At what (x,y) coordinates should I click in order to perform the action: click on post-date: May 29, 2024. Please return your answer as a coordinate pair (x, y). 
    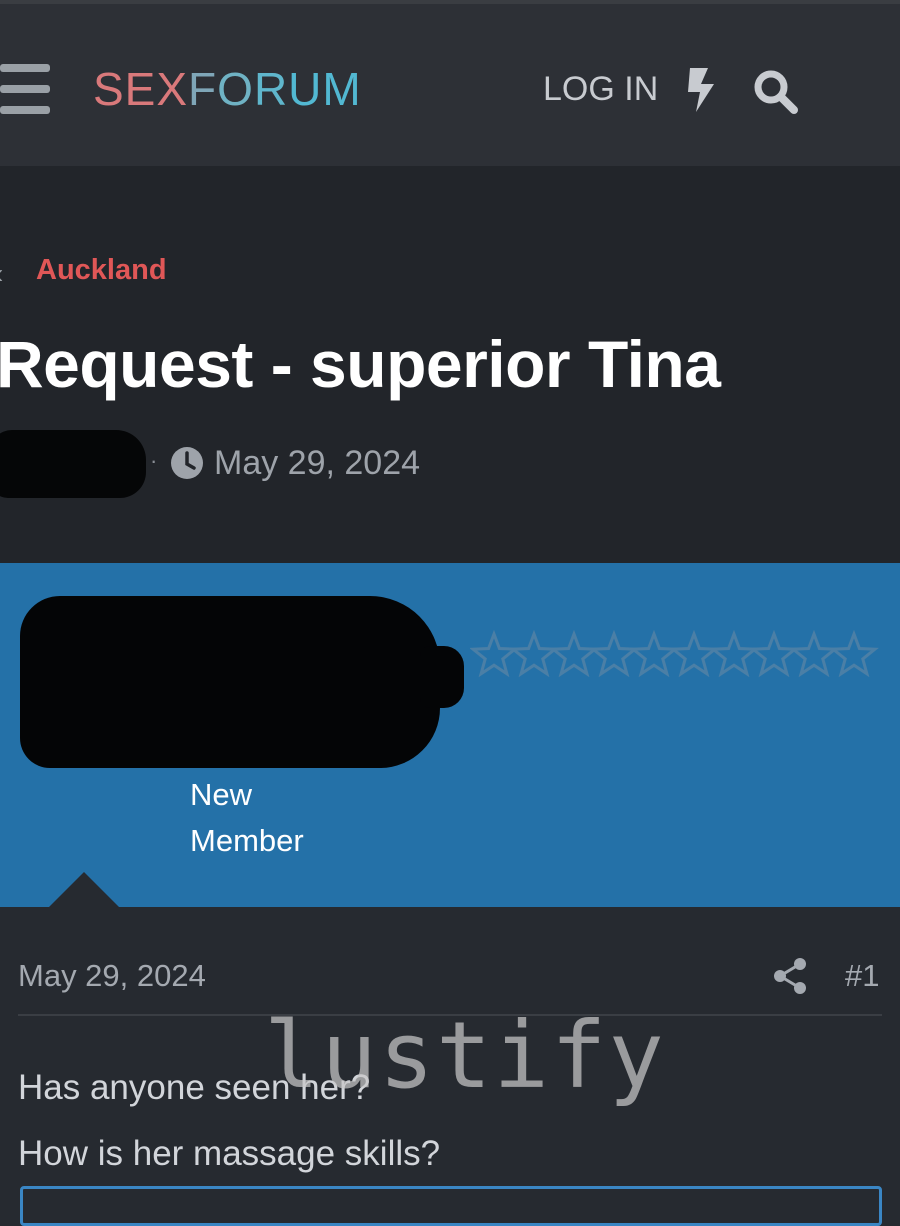
    Looking at the image, I should click on (112, 976).